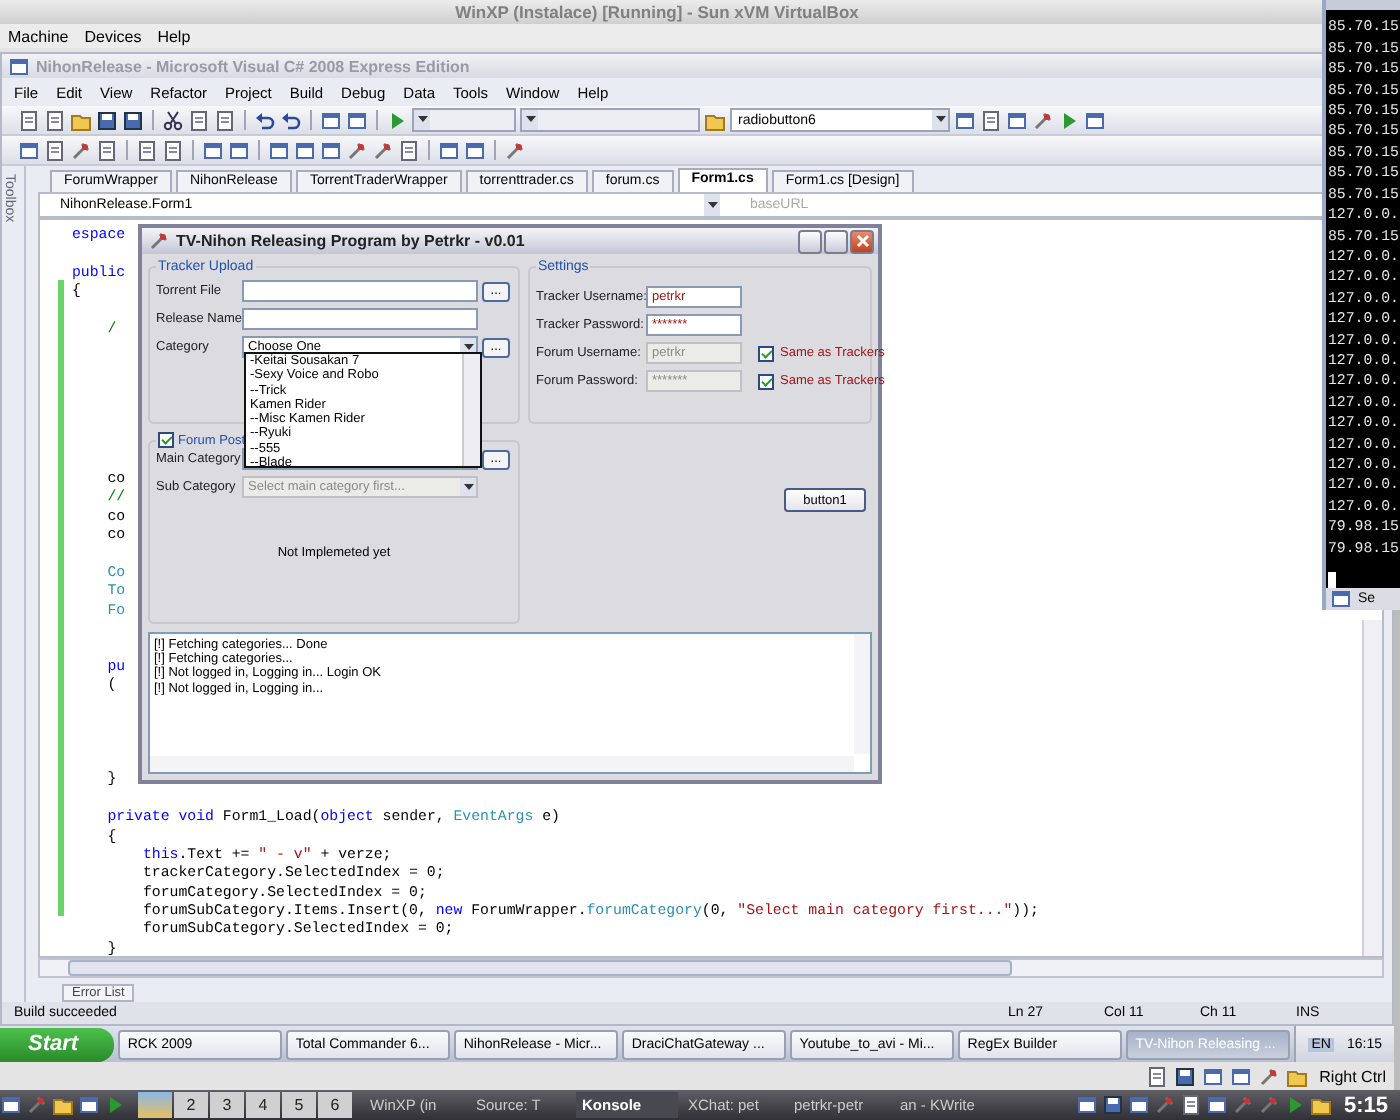 The width and height of the screenshot is (1400, 1120). I want to click on menu-item: Machine, so click(38, 36).